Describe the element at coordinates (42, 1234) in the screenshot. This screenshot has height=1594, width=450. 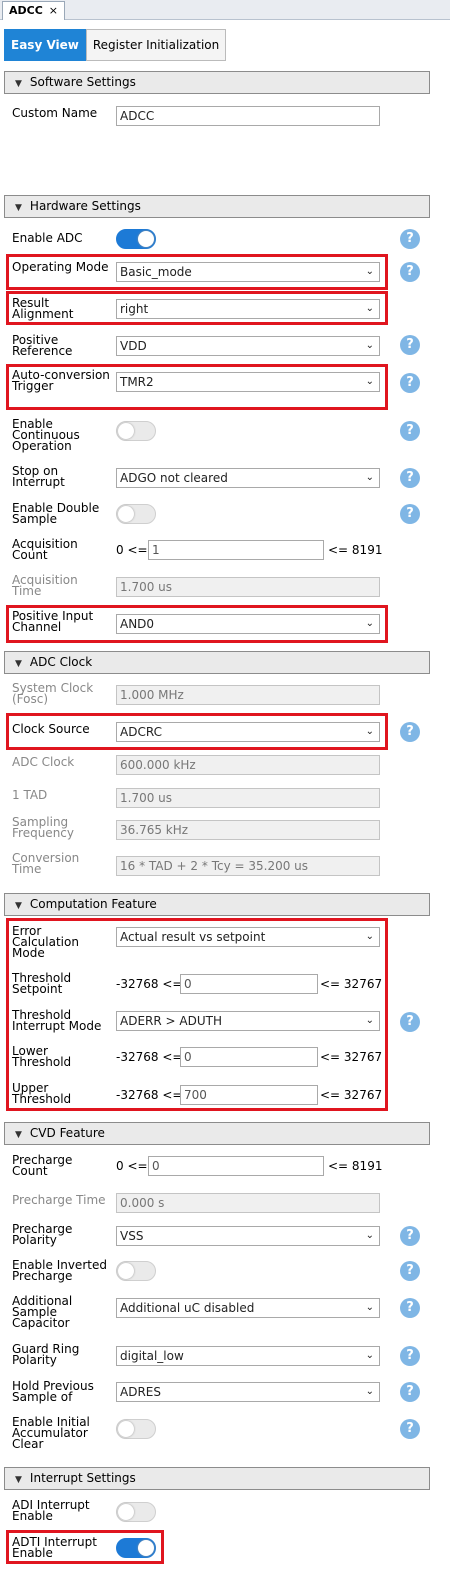
I see `precharge-polarity-label: Precharge Polarity` at that location.